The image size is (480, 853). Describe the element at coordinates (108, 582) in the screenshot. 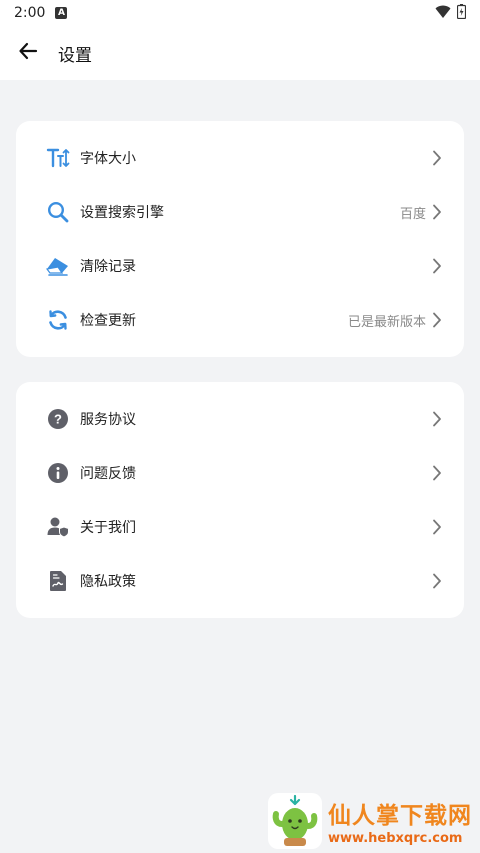

I see `setting-label: 隐私政策` at that location.